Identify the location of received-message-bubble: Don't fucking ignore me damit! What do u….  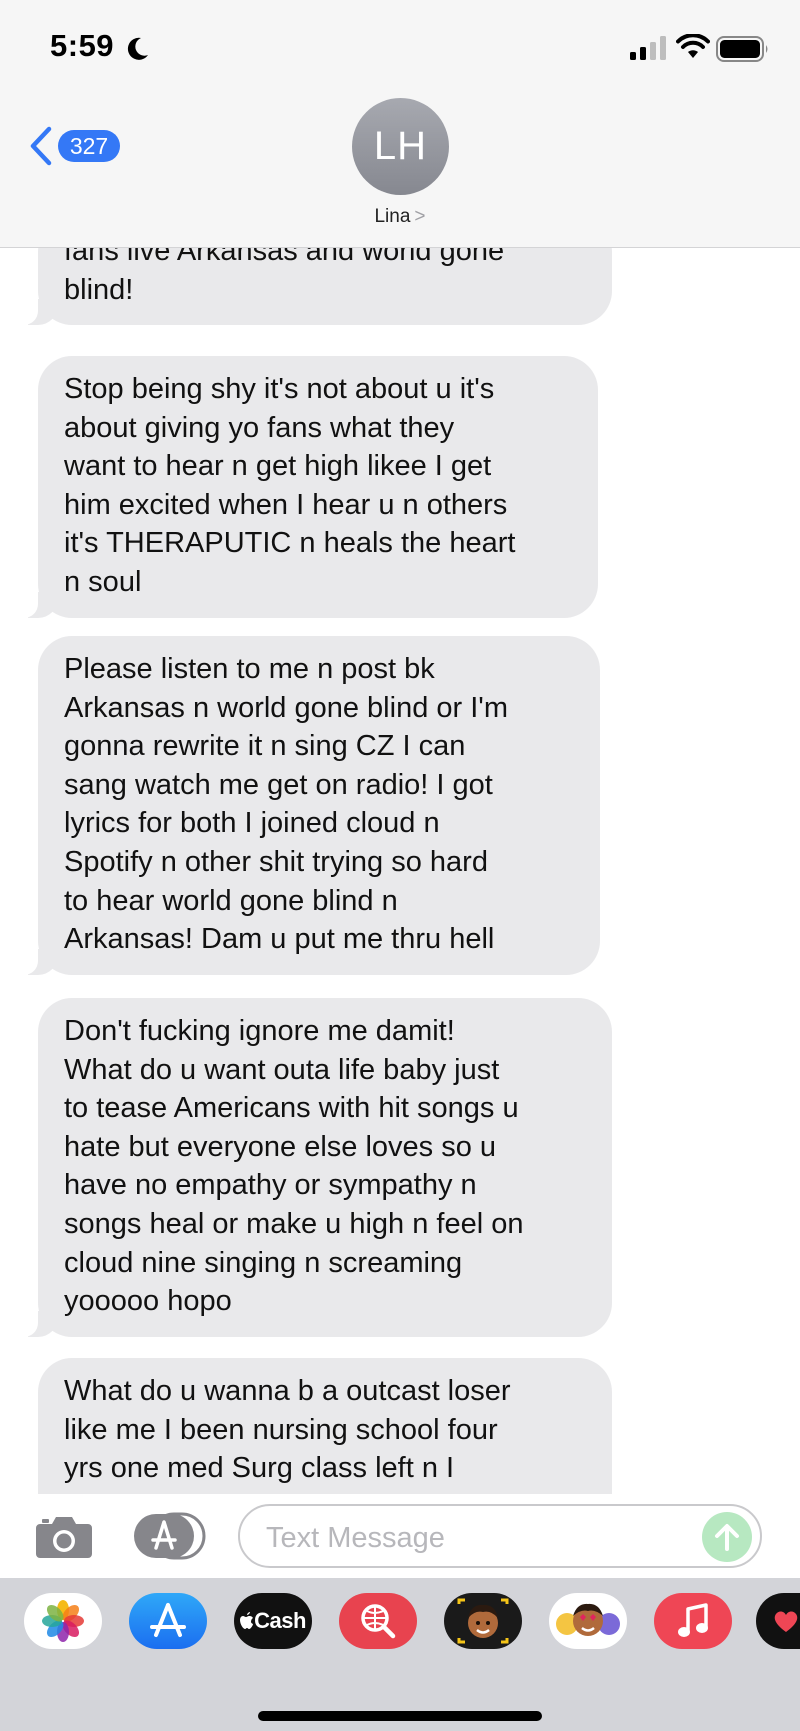
(316, 1167).